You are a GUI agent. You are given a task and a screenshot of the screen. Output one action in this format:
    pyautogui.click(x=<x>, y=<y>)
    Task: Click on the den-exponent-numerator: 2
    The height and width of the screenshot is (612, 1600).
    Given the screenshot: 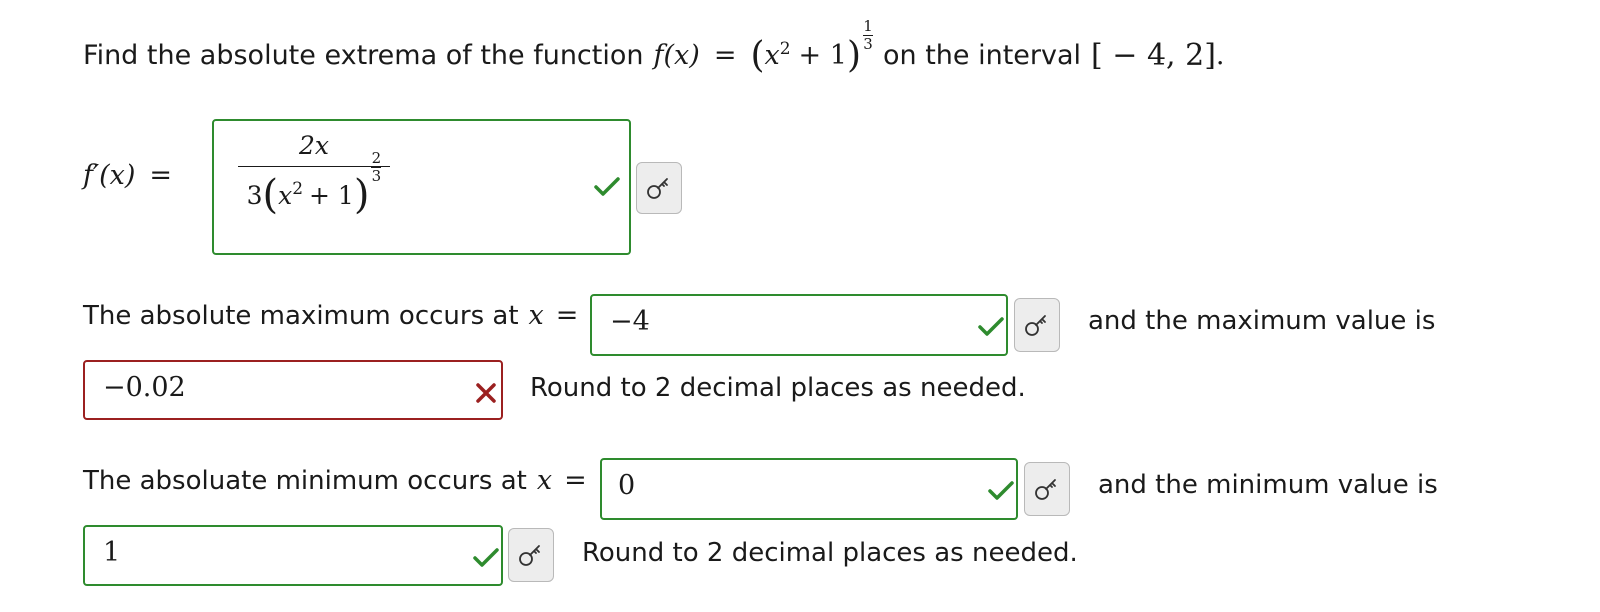 What is the action you would take?
    pyautogui.click(x=376, y=157)
    